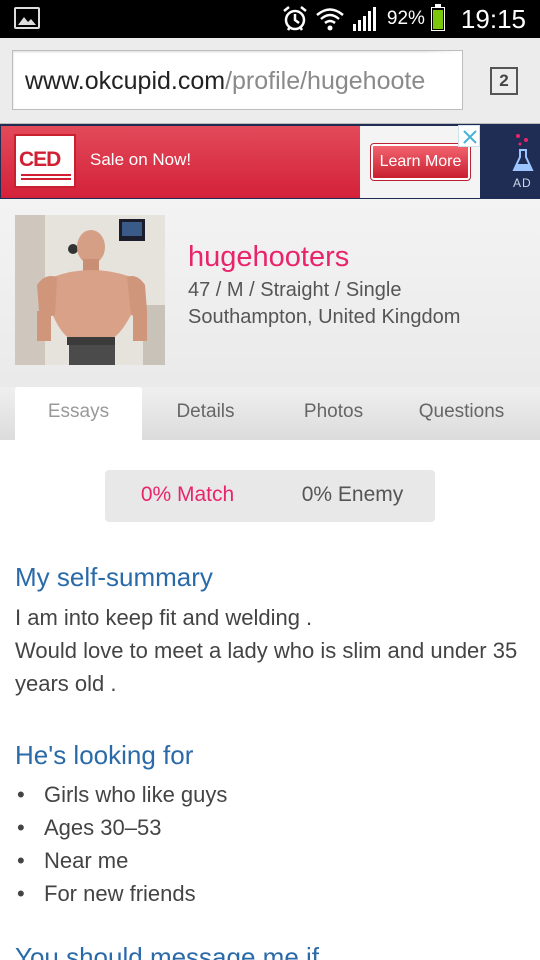 The width and height of the screenshot is (540, 960). Describe the element at coordinates (164, 617) in the screenshot. I see `self-summary-line: I am into keep fit and welding .` at that location.